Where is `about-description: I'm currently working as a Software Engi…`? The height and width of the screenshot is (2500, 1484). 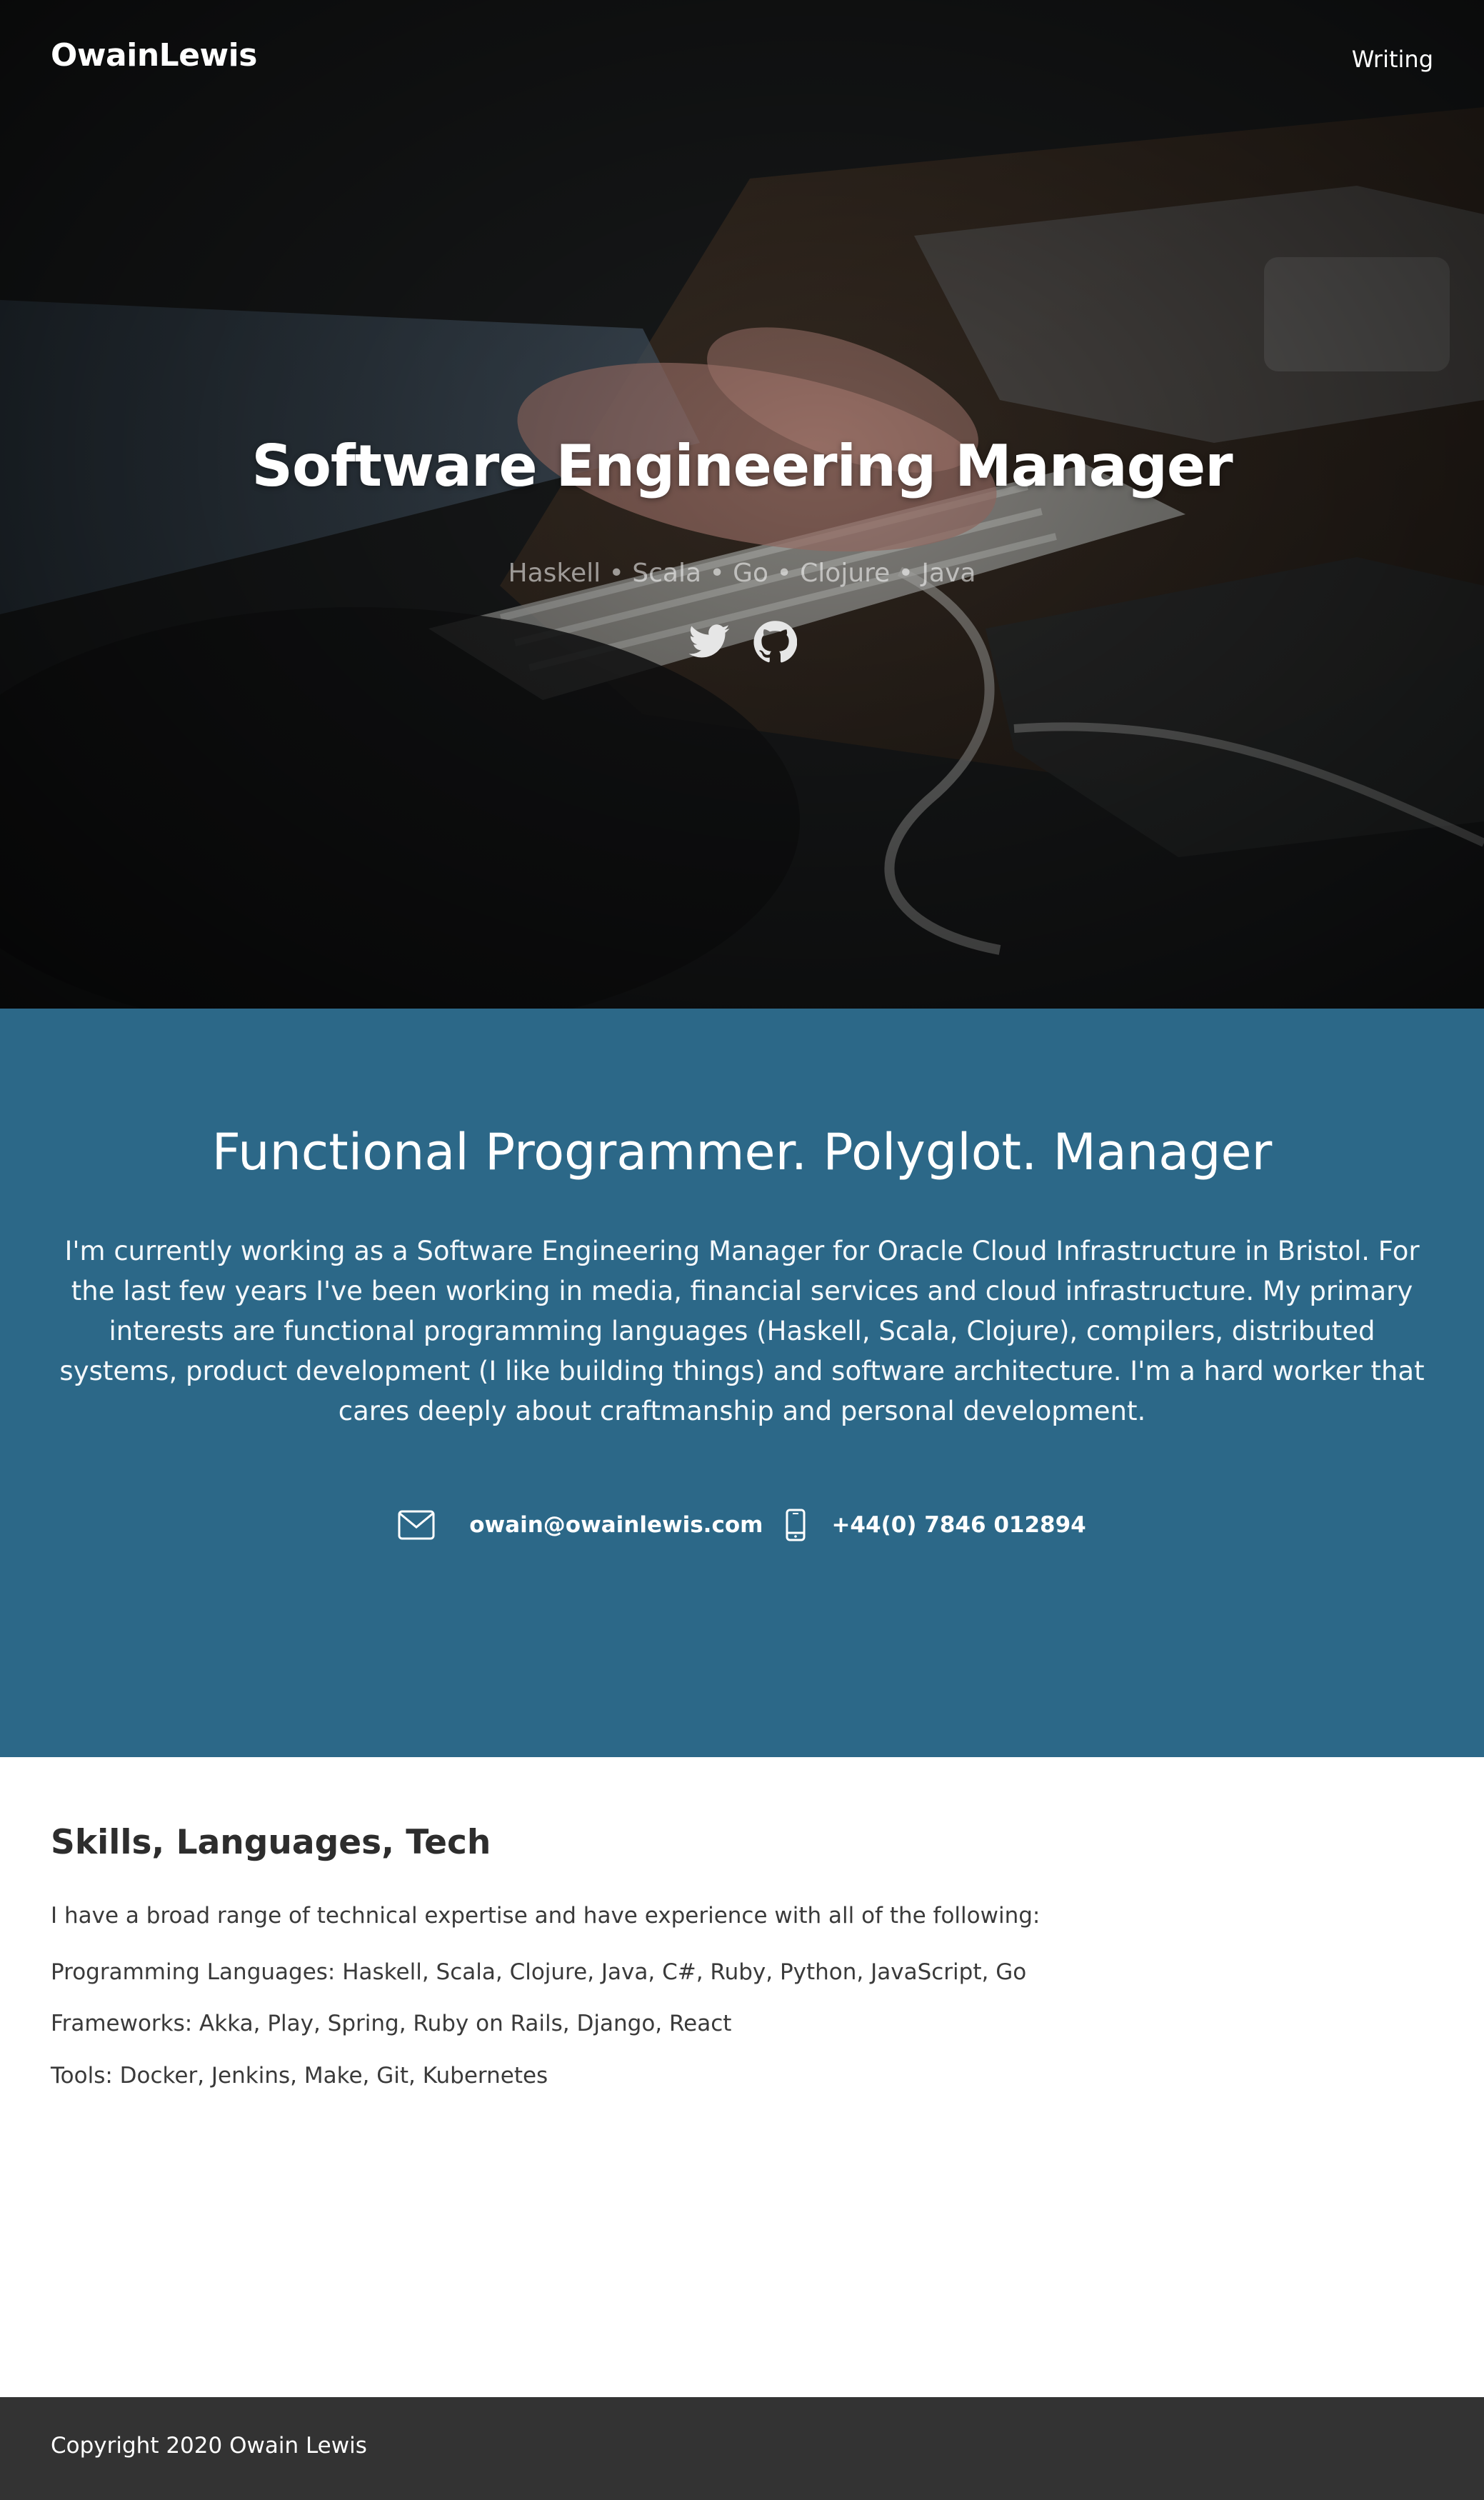
about-description: I'm currently working as a Software Engi… is located at coordinates (742, 1331).